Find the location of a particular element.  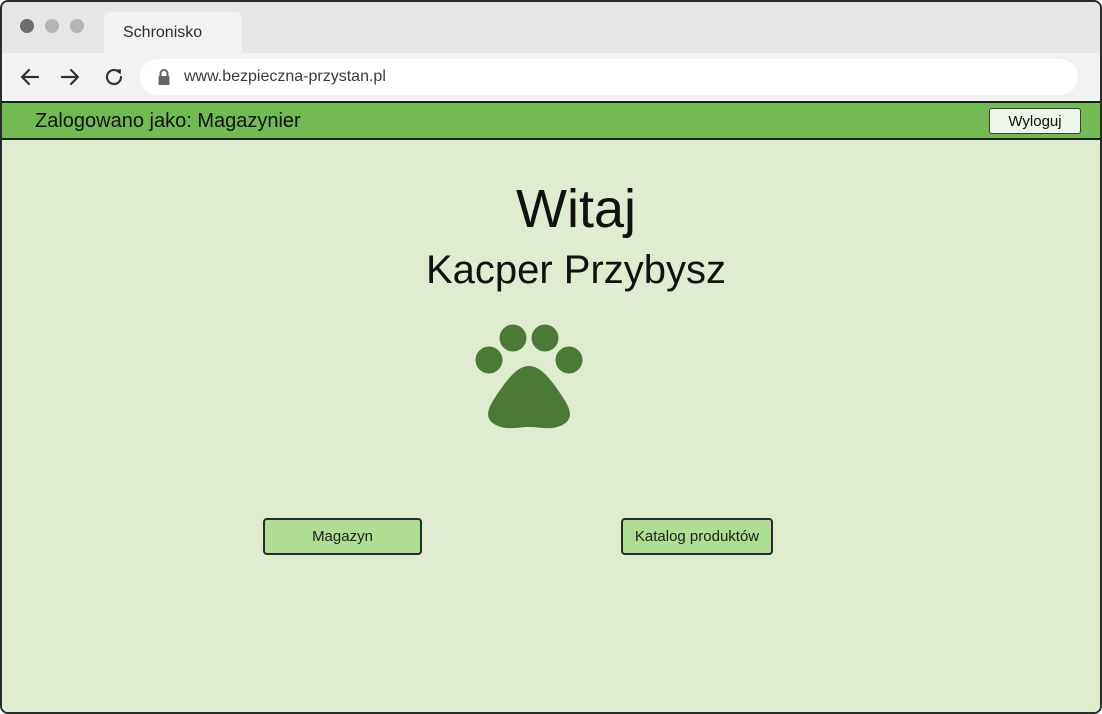

warehouse-button: Magazyn is located at coordinates (342, 536).